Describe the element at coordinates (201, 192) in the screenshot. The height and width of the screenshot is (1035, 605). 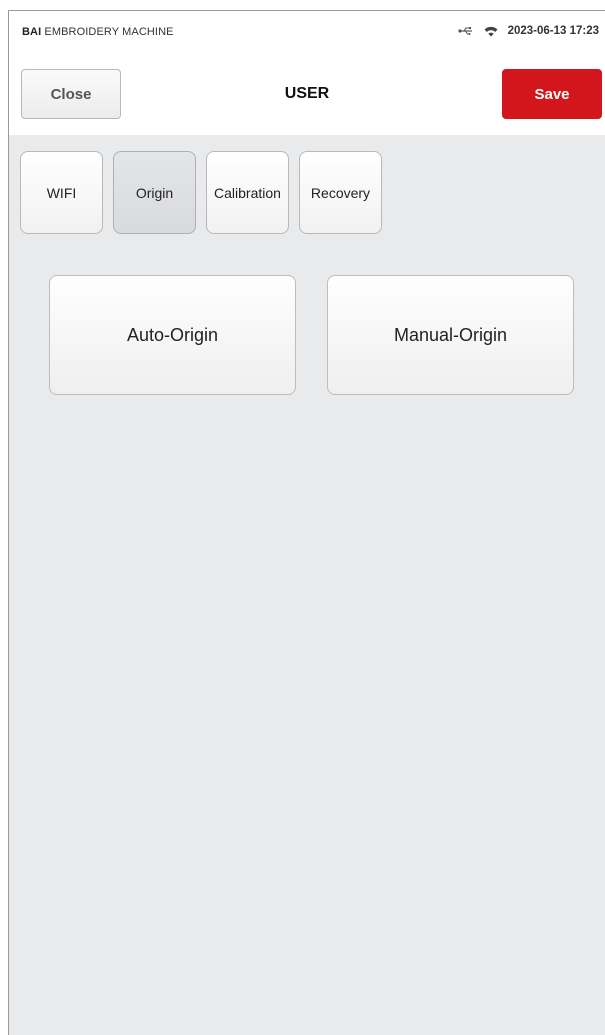
I see `settings-tabs: WIFI Origin Calibration Recovery` at that location.